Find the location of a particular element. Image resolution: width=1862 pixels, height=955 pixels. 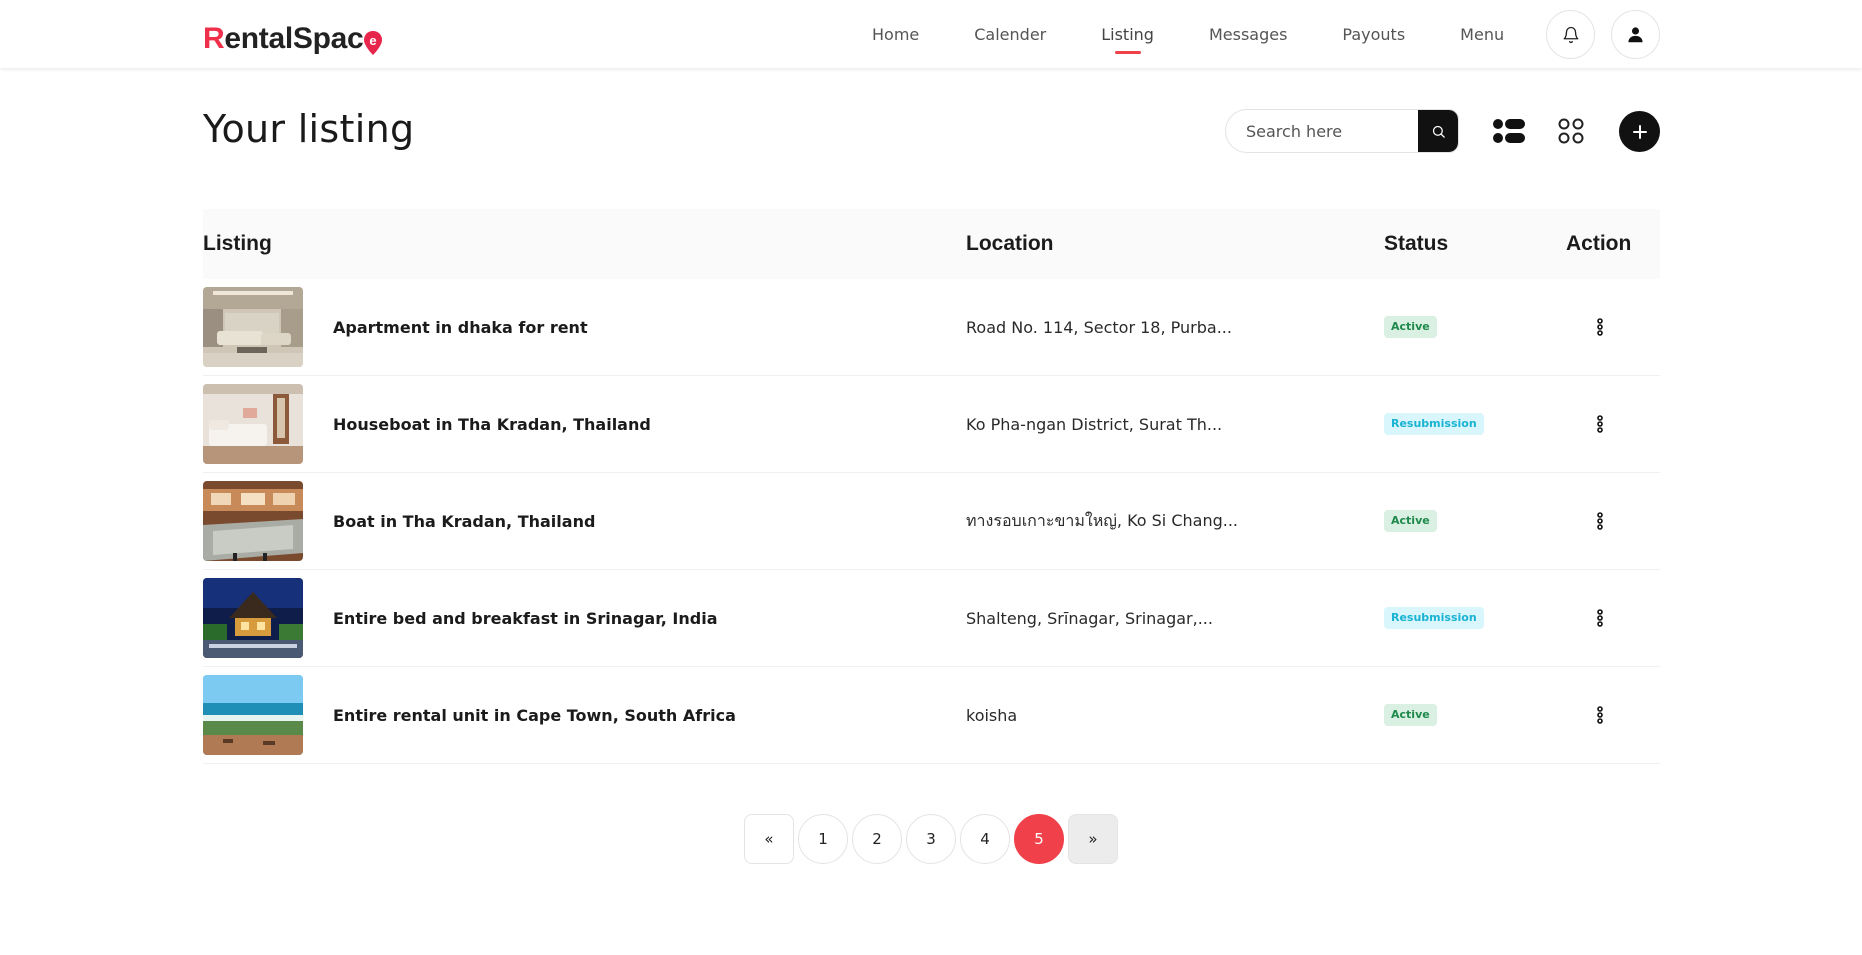

brand-name: RentalSpac is located at coordinates (283, 38).